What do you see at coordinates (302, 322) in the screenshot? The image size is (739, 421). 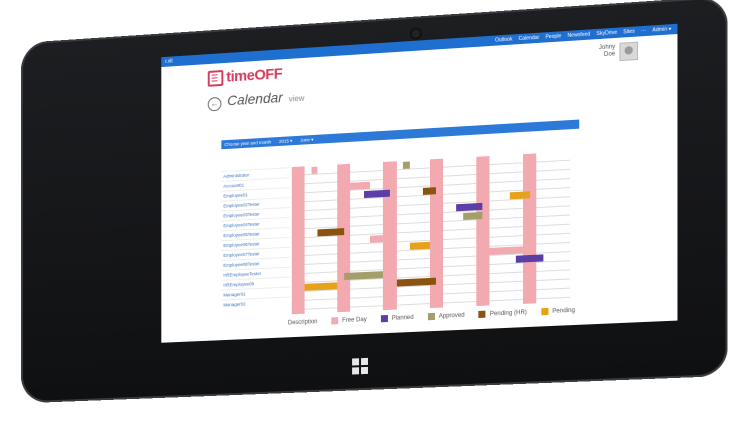 I see `legend-label: Description` at bounding box center [302, 322].